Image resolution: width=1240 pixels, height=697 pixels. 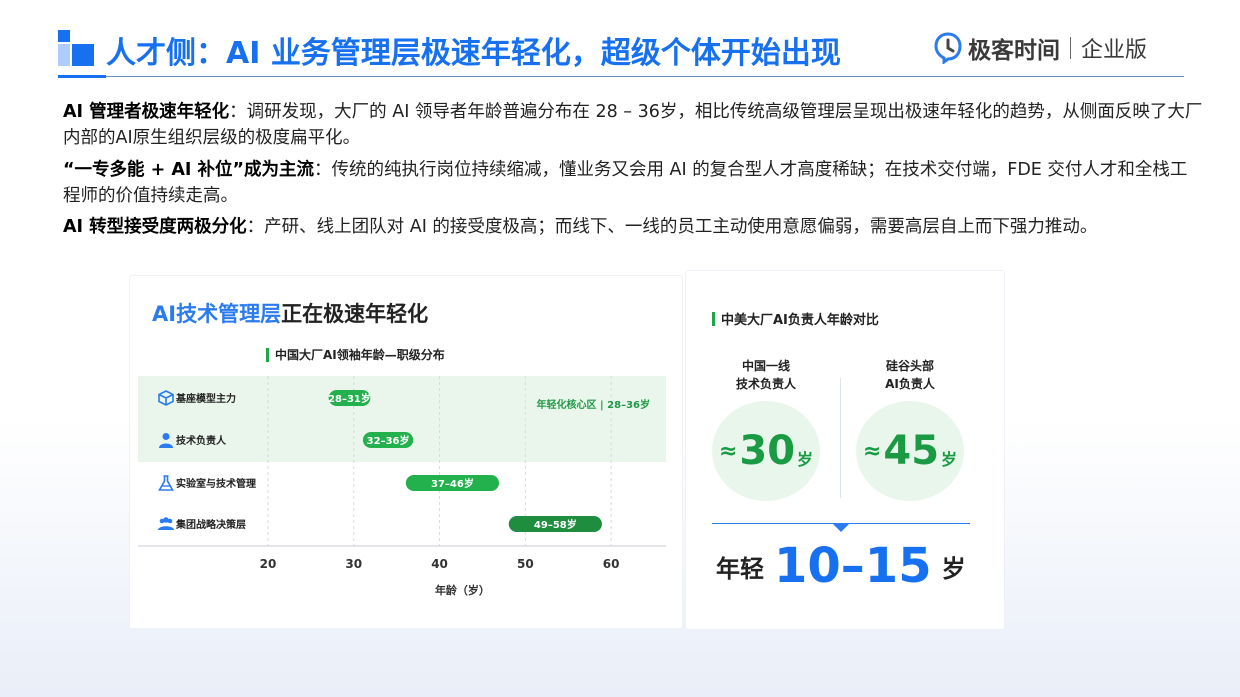 What do you see at coordinates (1114, 50) in the screenshot?
I see `brand-sub: 企业版` at bounding box center [1114, 50].